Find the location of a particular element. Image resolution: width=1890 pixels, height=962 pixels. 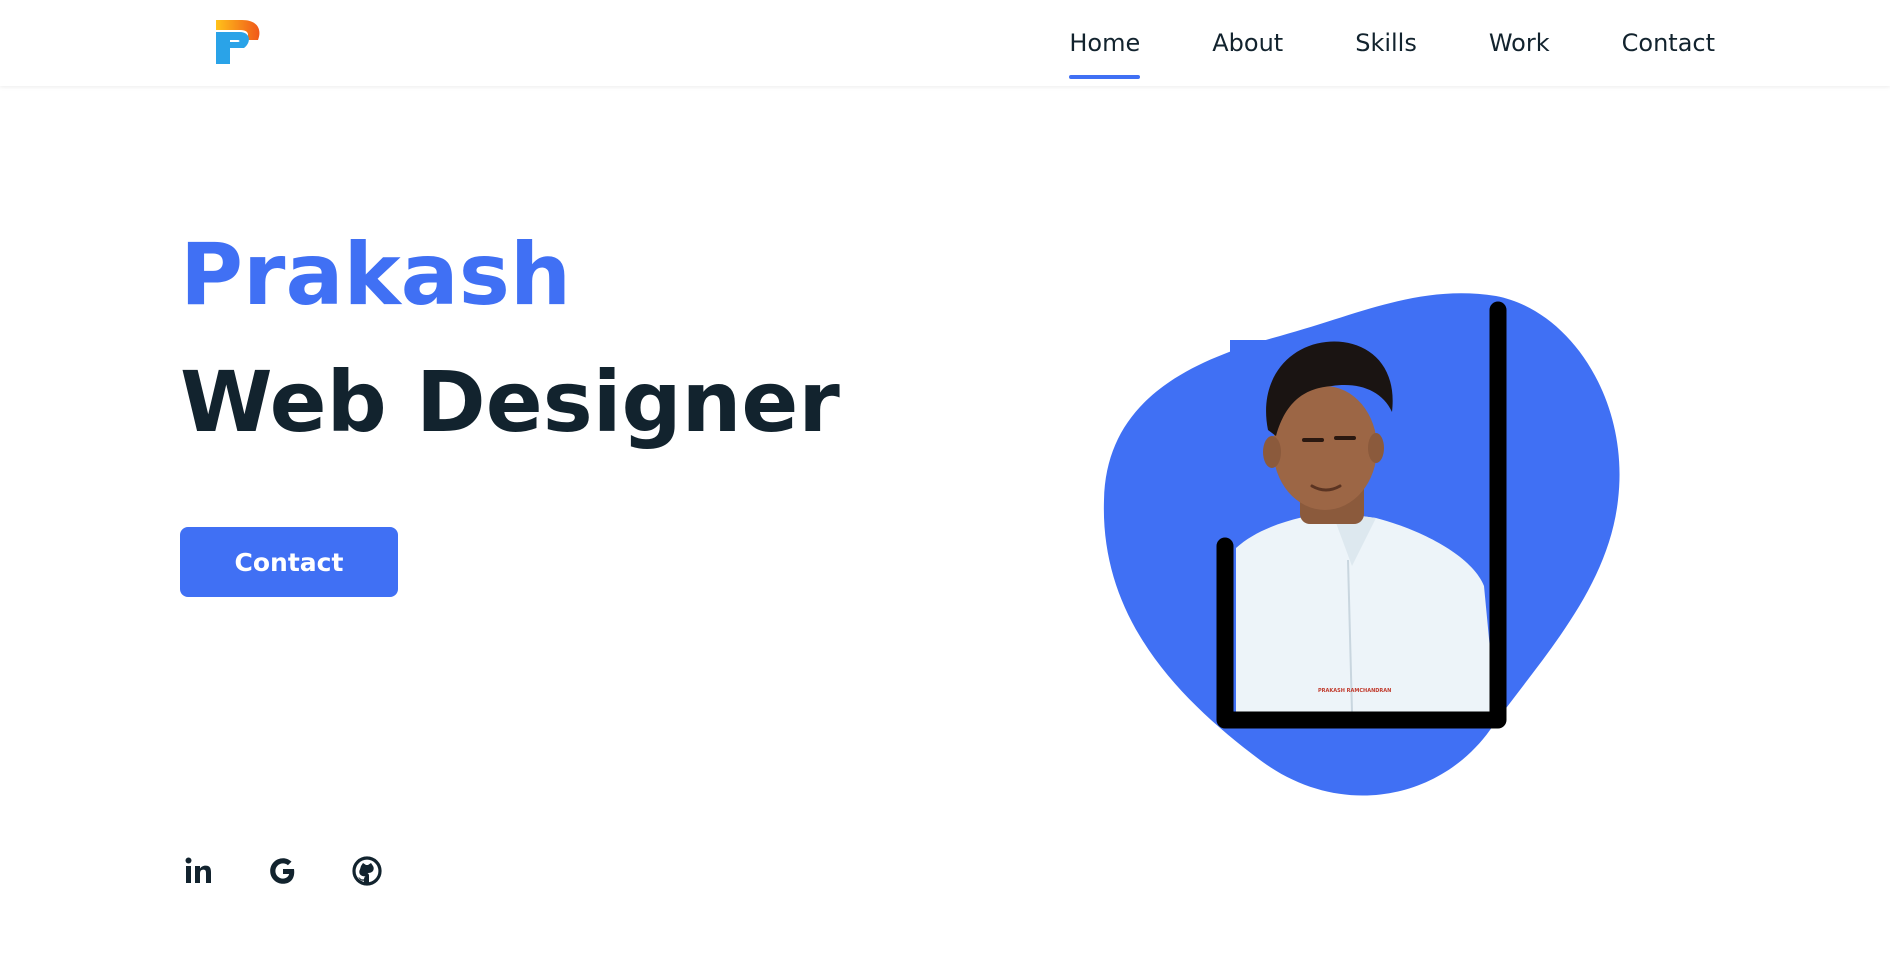

nav-work: Work is located at coordinates (1519, 43).